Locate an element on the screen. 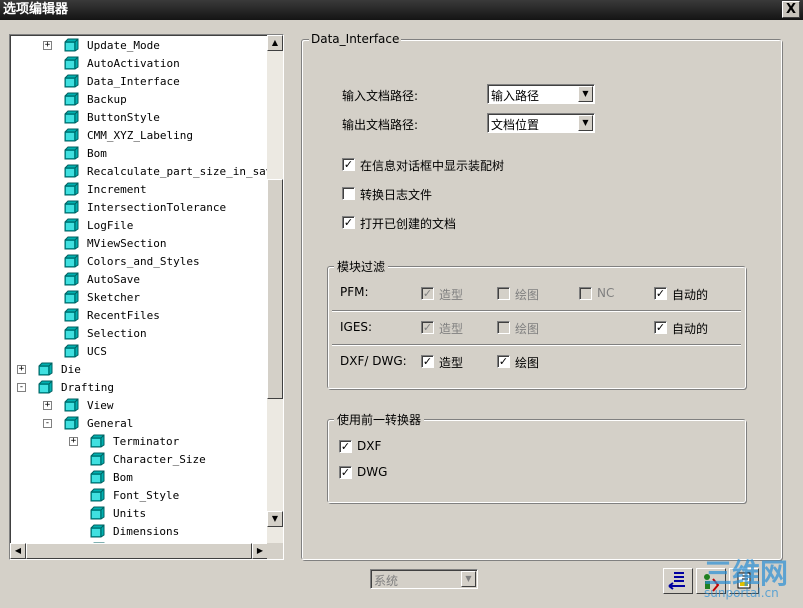  tree-node: RecentFiles is located at coordinates (140, 316).